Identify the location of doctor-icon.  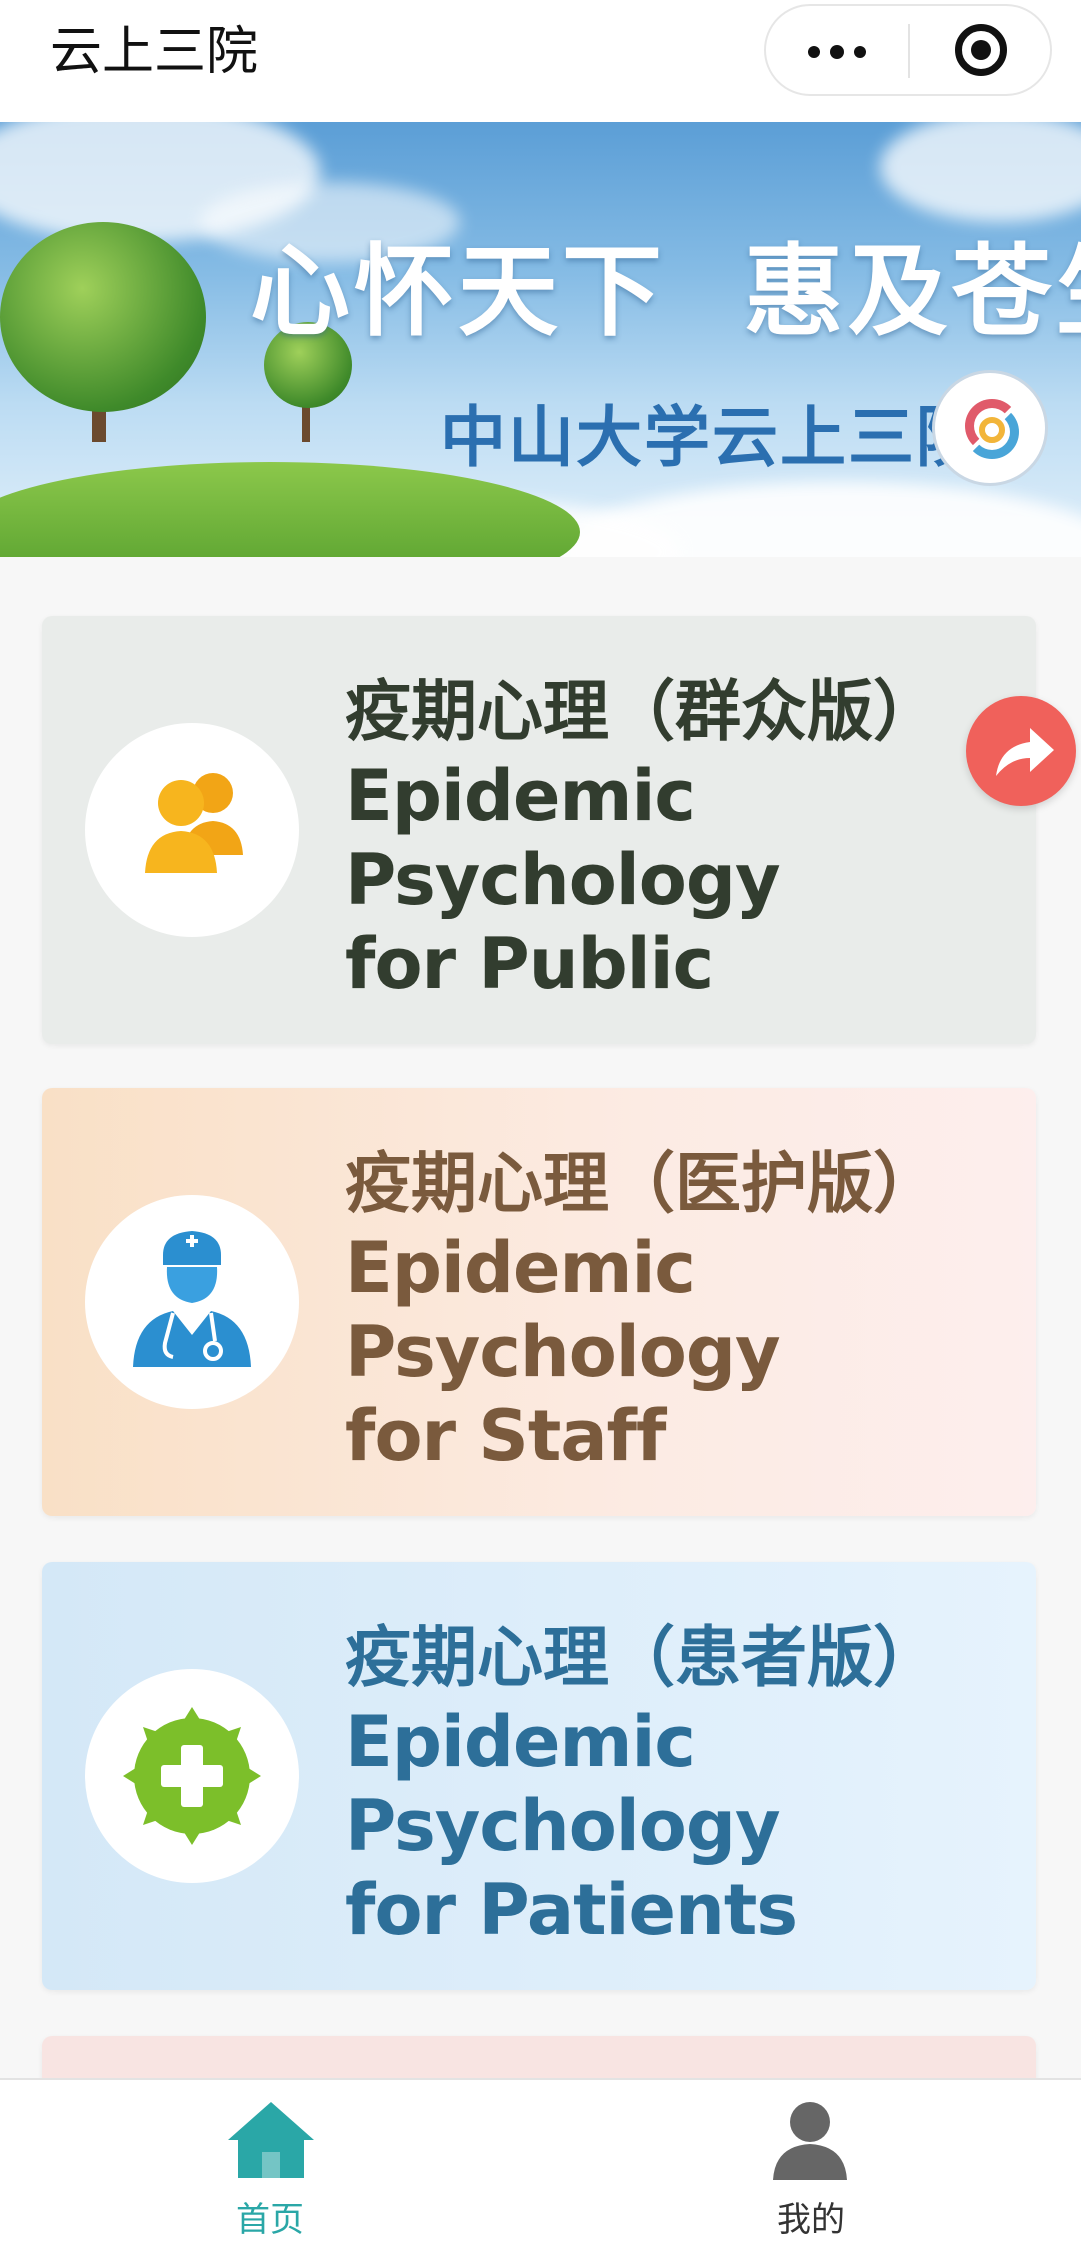
(192, 1299).